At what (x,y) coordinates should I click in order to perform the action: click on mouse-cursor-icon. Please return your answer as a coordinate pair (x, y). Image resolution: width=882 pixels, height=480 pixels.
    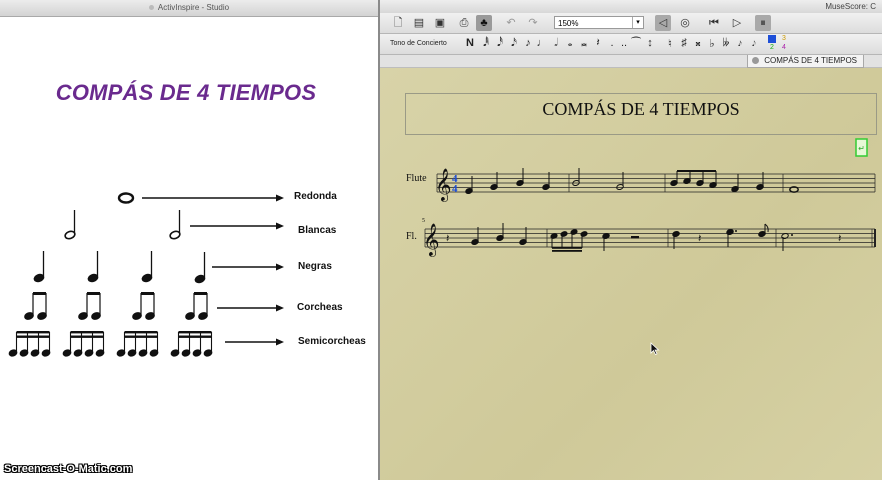
    Looking at the image, I should click on (655, 349).